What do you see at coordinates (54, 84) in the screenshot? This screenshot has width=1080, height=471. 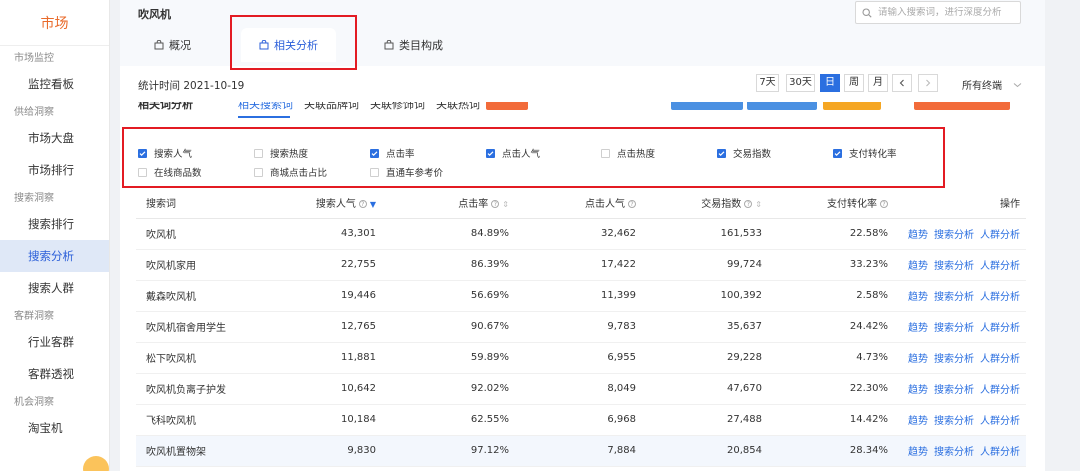 I see `sidebar-item-monitor-board: 监控看板` at bounding box center [54, 84].